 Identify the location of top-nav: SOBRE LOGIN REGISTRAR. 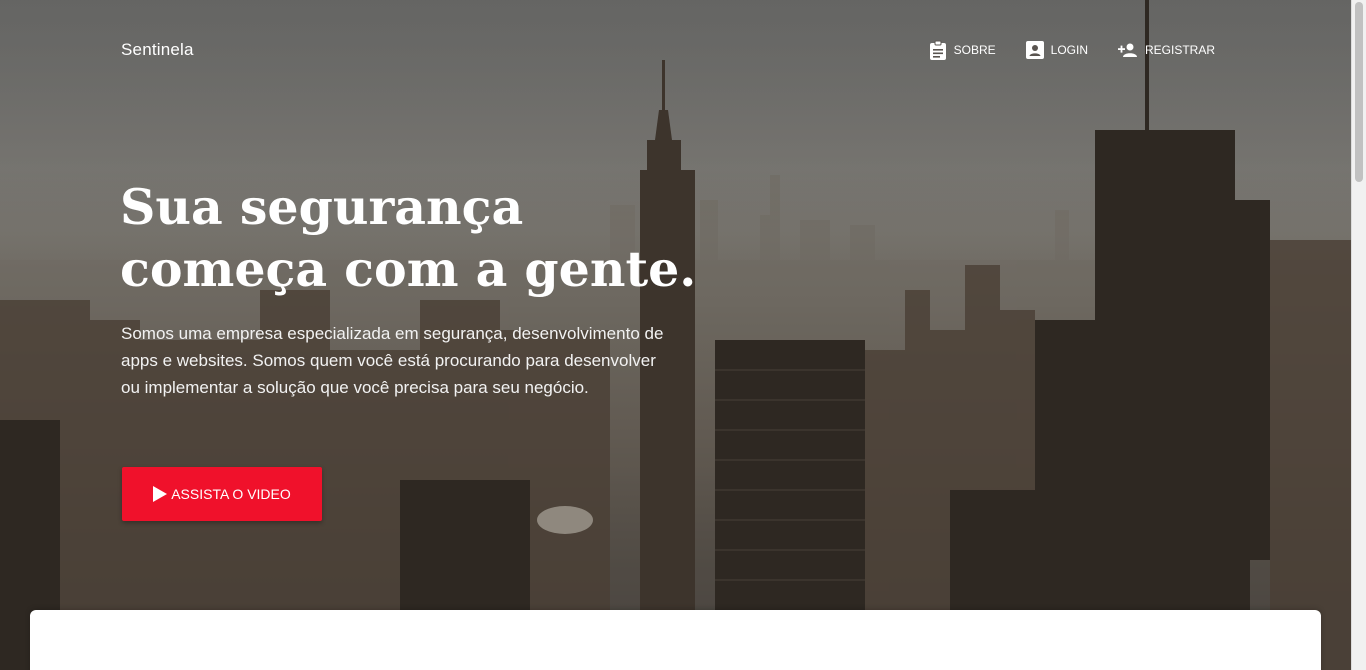
(1072, 50).